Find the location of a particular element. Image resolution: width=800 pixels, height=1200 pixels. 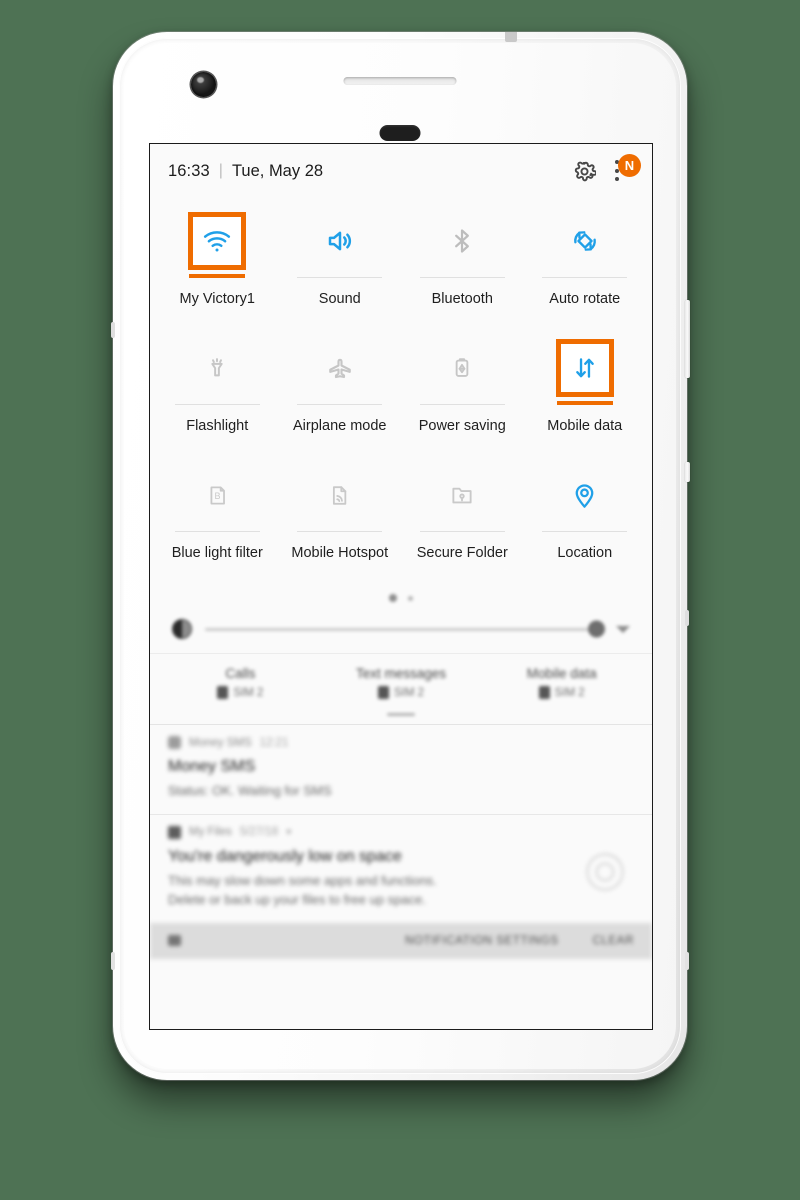

page-indicator is located at coordinates (401, 598).